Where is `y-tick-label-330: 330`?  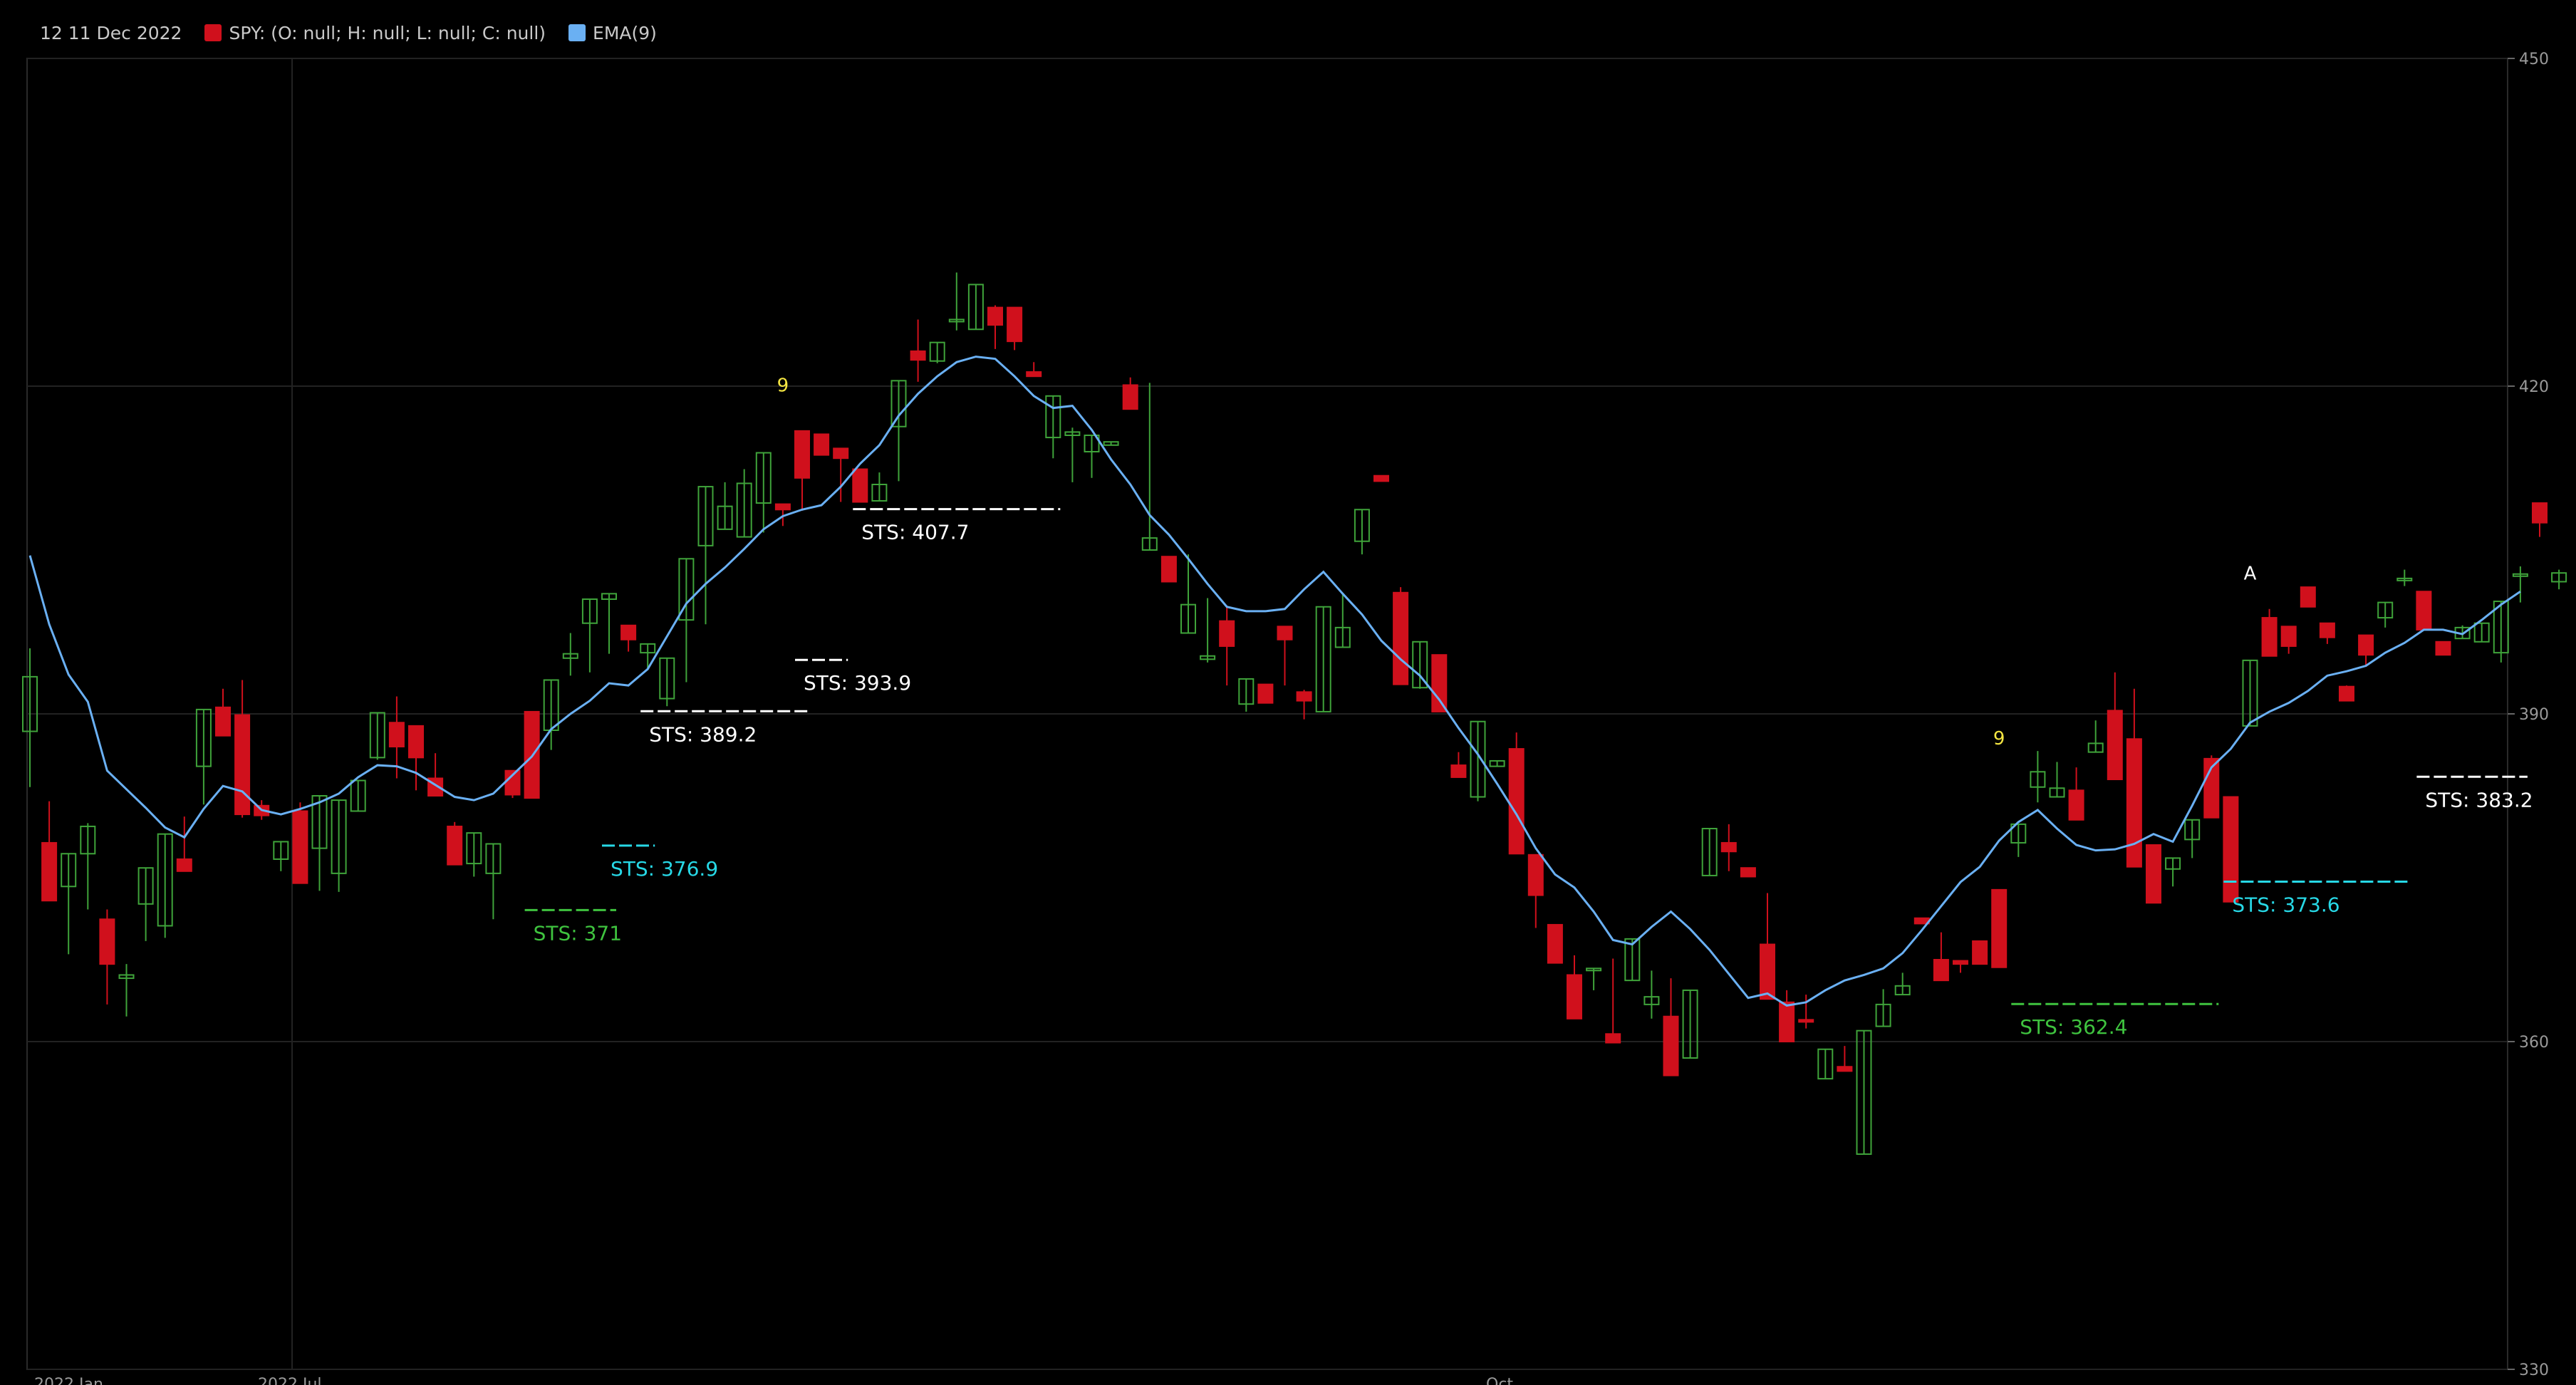
y-tick-label-330: 330 is located at coordinates (2534, 1370).